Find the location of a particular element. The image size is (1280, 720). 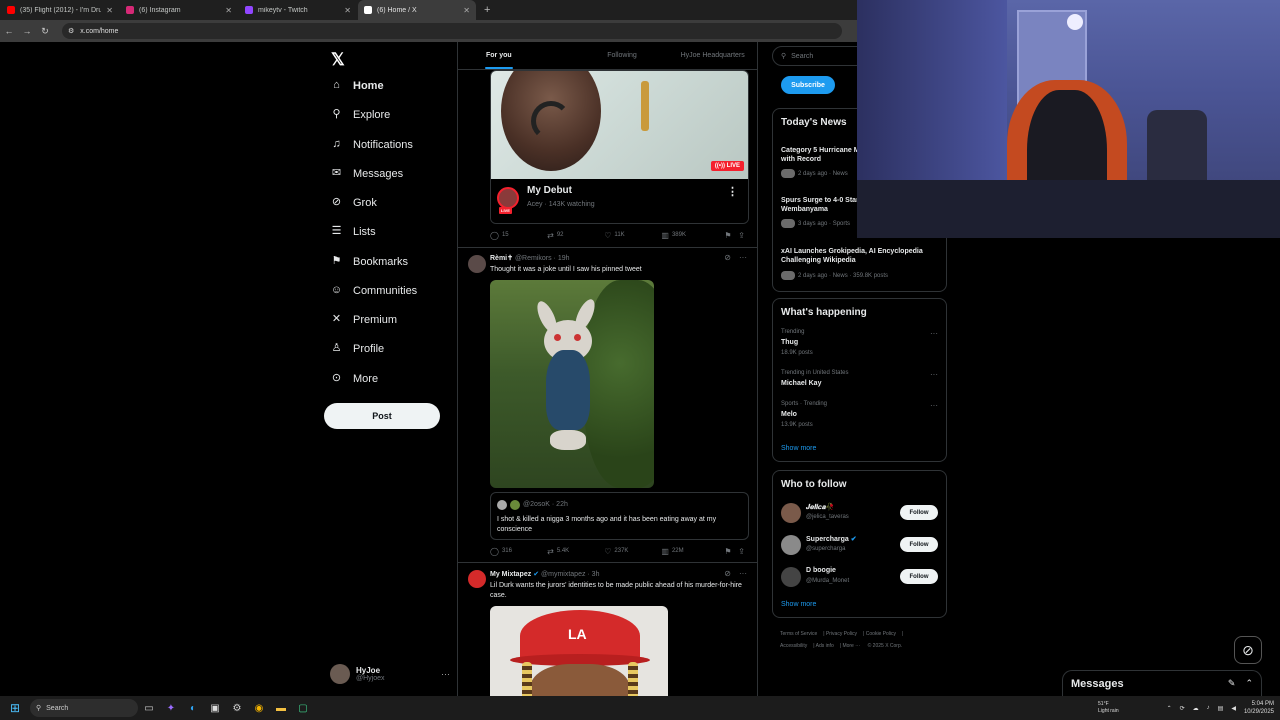

grok-floating-button: ⊘ is located at coordinates (1248, 650).